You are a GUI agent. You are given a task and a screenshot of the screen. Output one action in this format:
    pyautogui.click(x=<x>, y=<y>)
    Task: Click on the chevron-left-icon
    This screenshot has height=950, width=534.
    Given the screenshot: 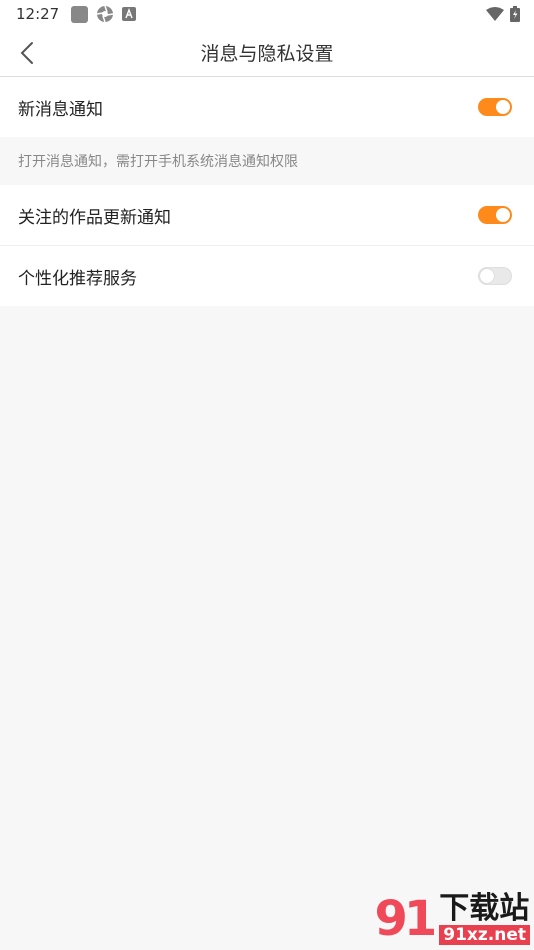 What is the action you would take?
    pyautogui.click(x=26, y=53)
    